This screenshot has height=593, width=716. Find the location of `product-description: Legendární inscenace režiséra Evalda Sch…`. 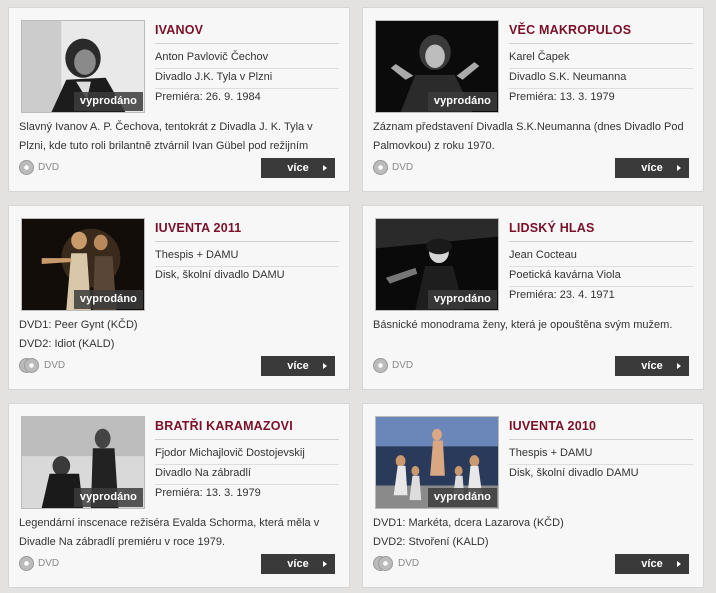

product-description: Legendární inscenace režiséra Evalda Sch… is located at coordinates (179, 533).